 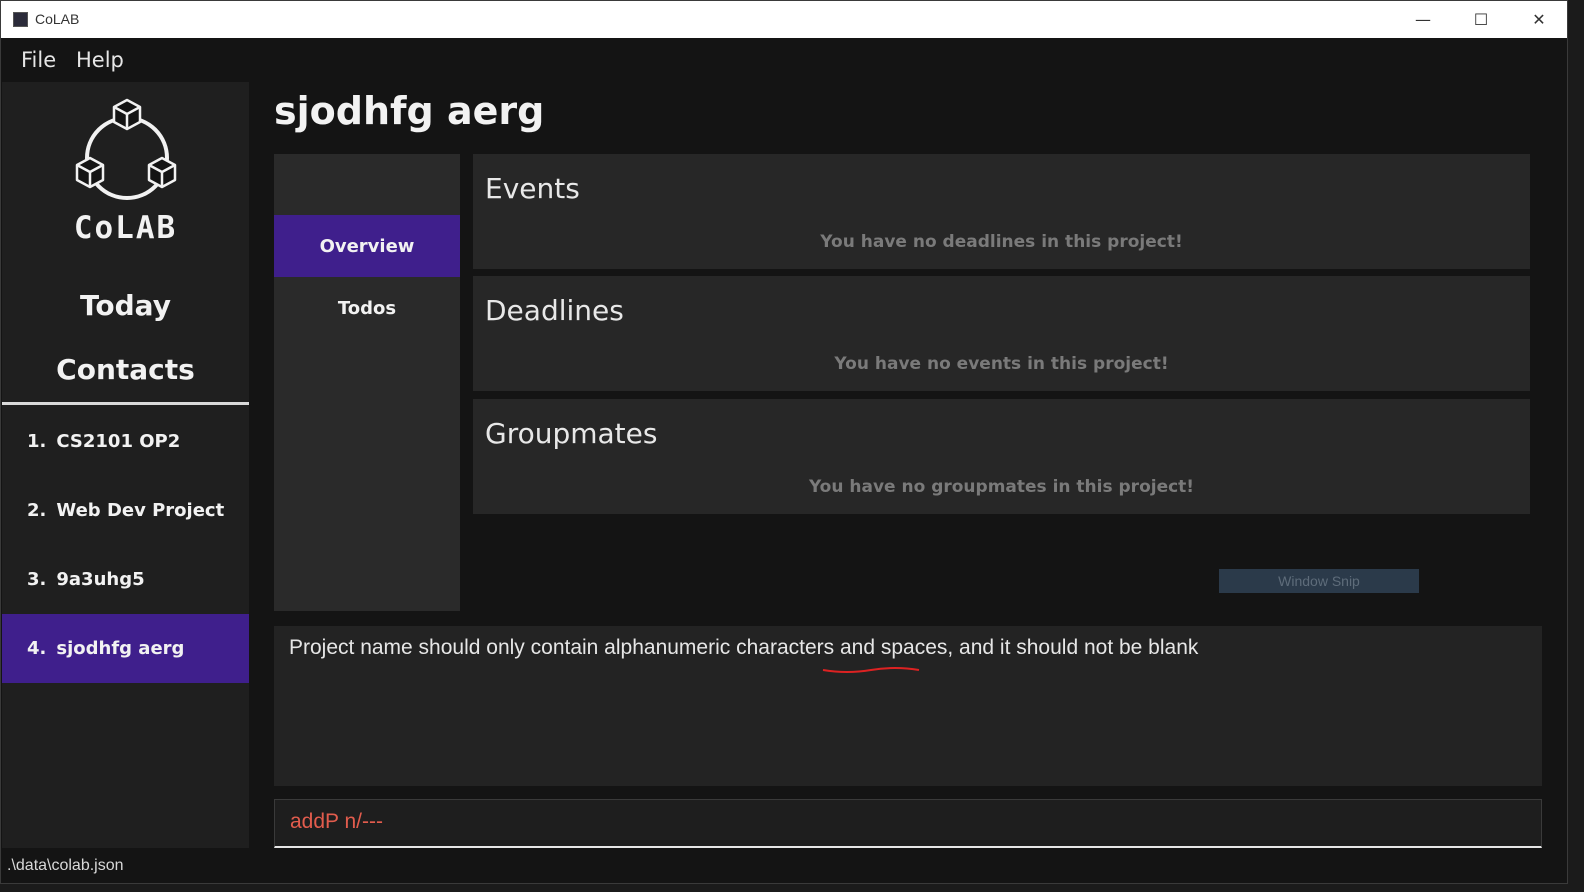 What do you see at coordinates (118, 441) in the screenshot?
I see `project-name: CS2101 OP2` at bounding box center [118, 441].